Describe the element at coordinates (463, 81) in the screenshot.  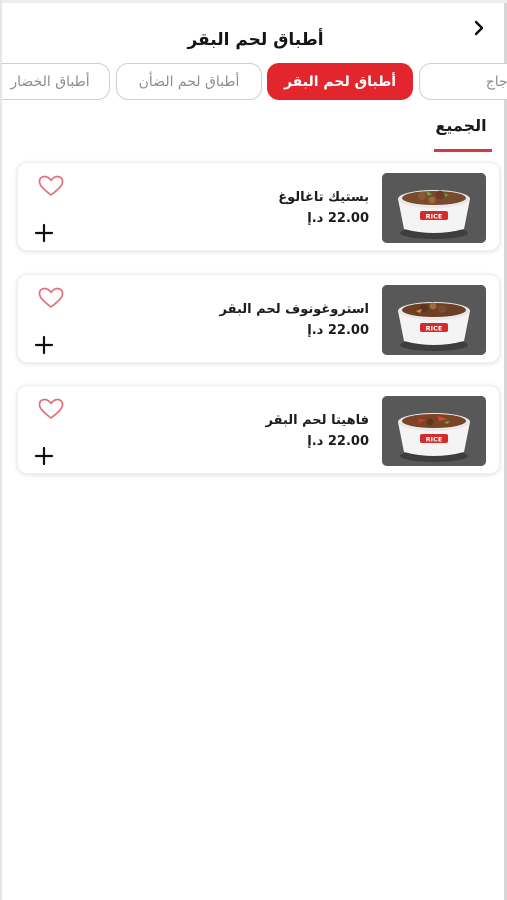
I see `tab-chicken: أطباق الدجاج` at that location.